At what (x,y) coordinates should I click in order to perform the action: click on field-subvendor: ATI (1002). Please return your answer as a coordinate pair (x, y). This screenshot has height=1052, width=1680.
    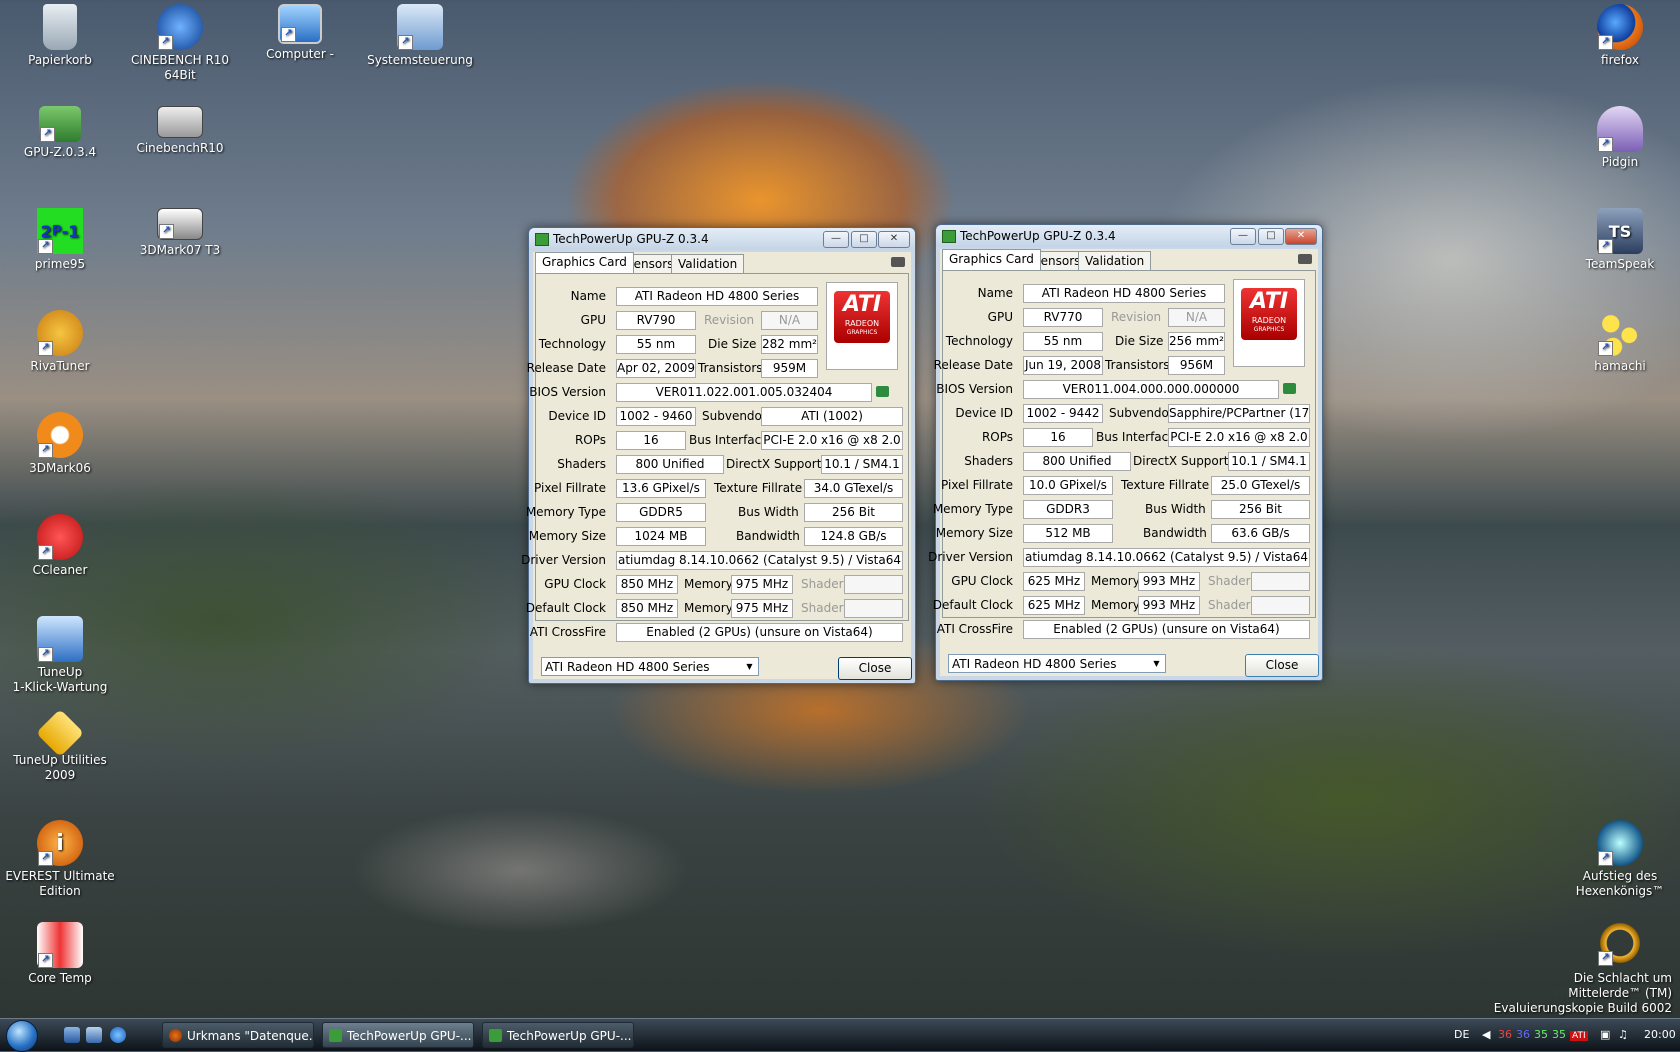
    Looking at the image, I should click on (832, 416).